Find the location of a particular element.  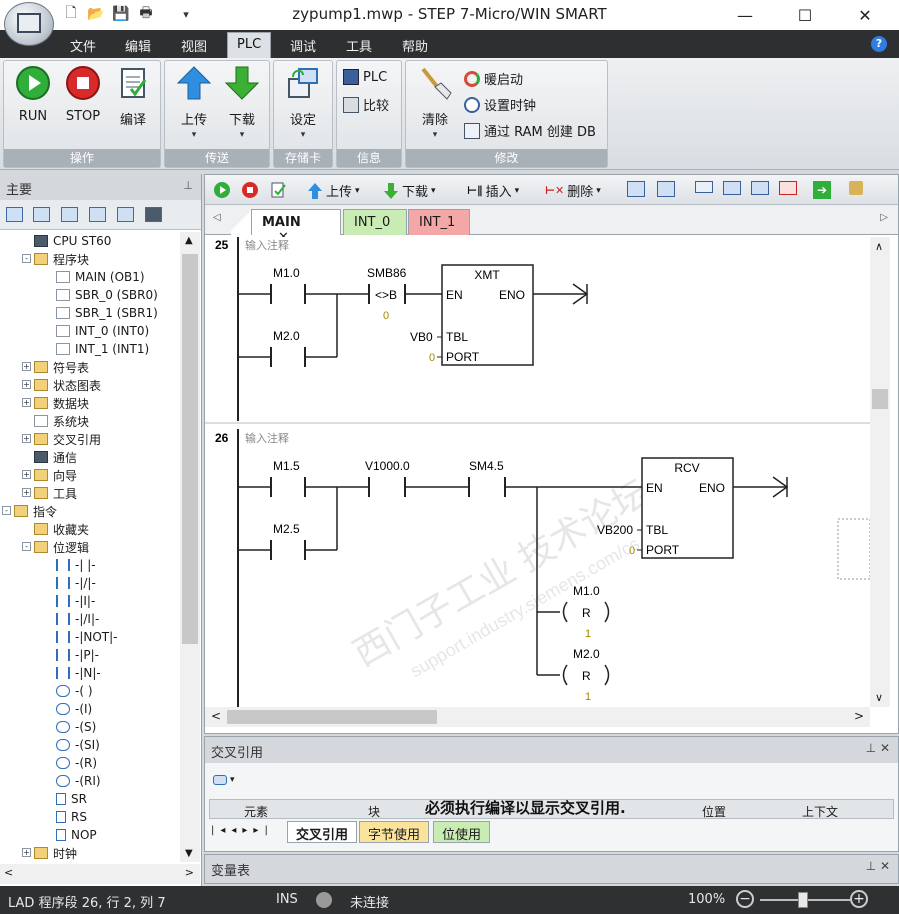

column-header: 元素 is located at coordinates (256, 811).